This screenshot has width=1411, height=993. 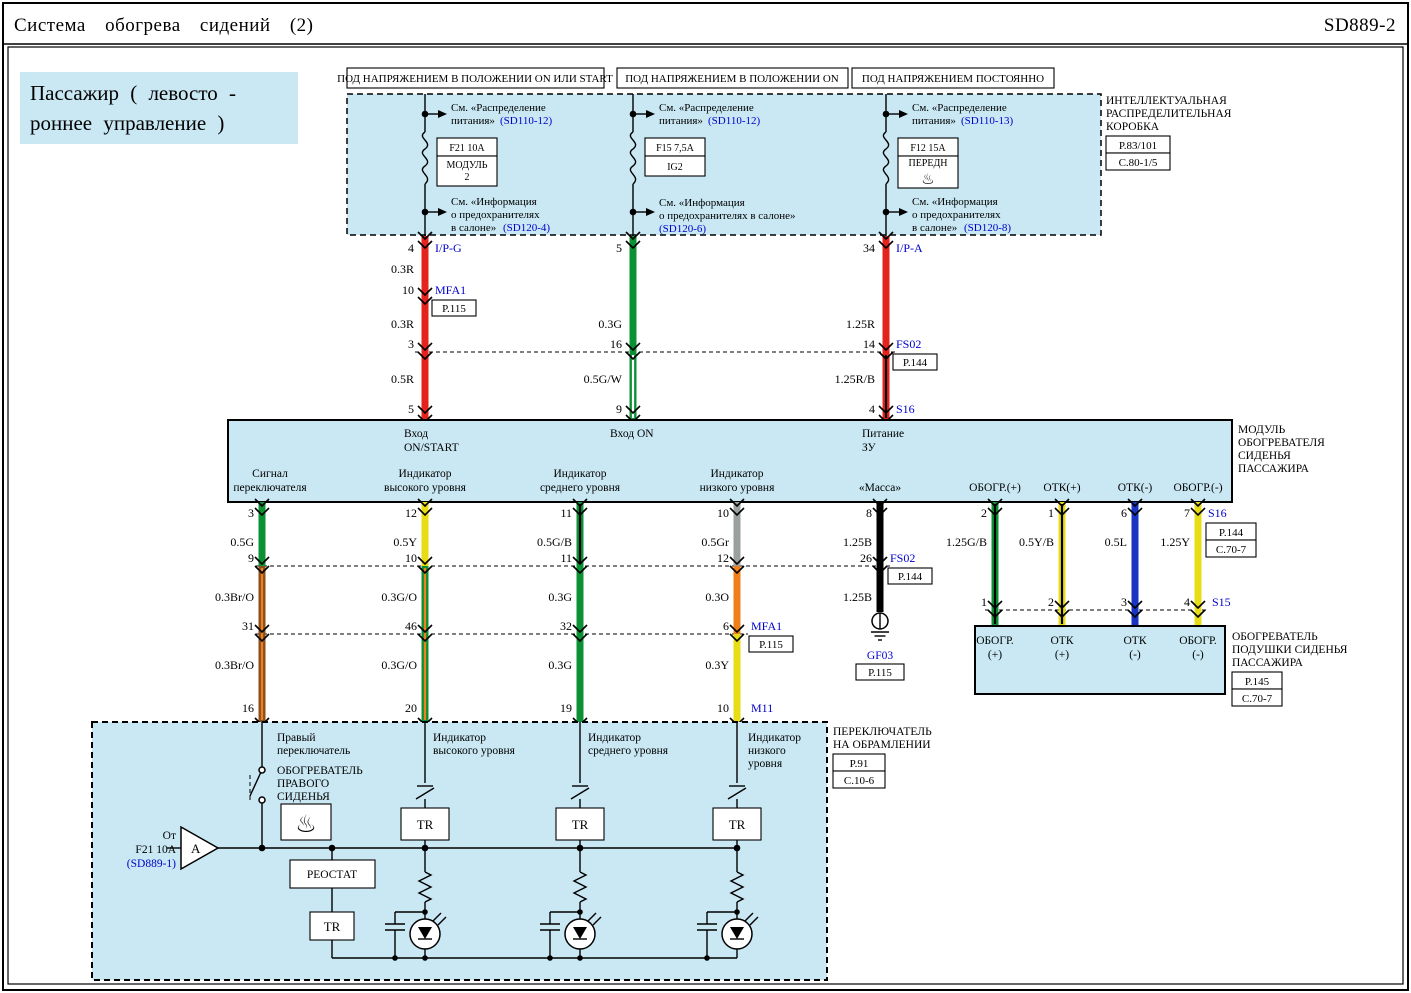 I want to click on cushion-name-3: ПАССАЖИРА, so click(x=1268, y=663).